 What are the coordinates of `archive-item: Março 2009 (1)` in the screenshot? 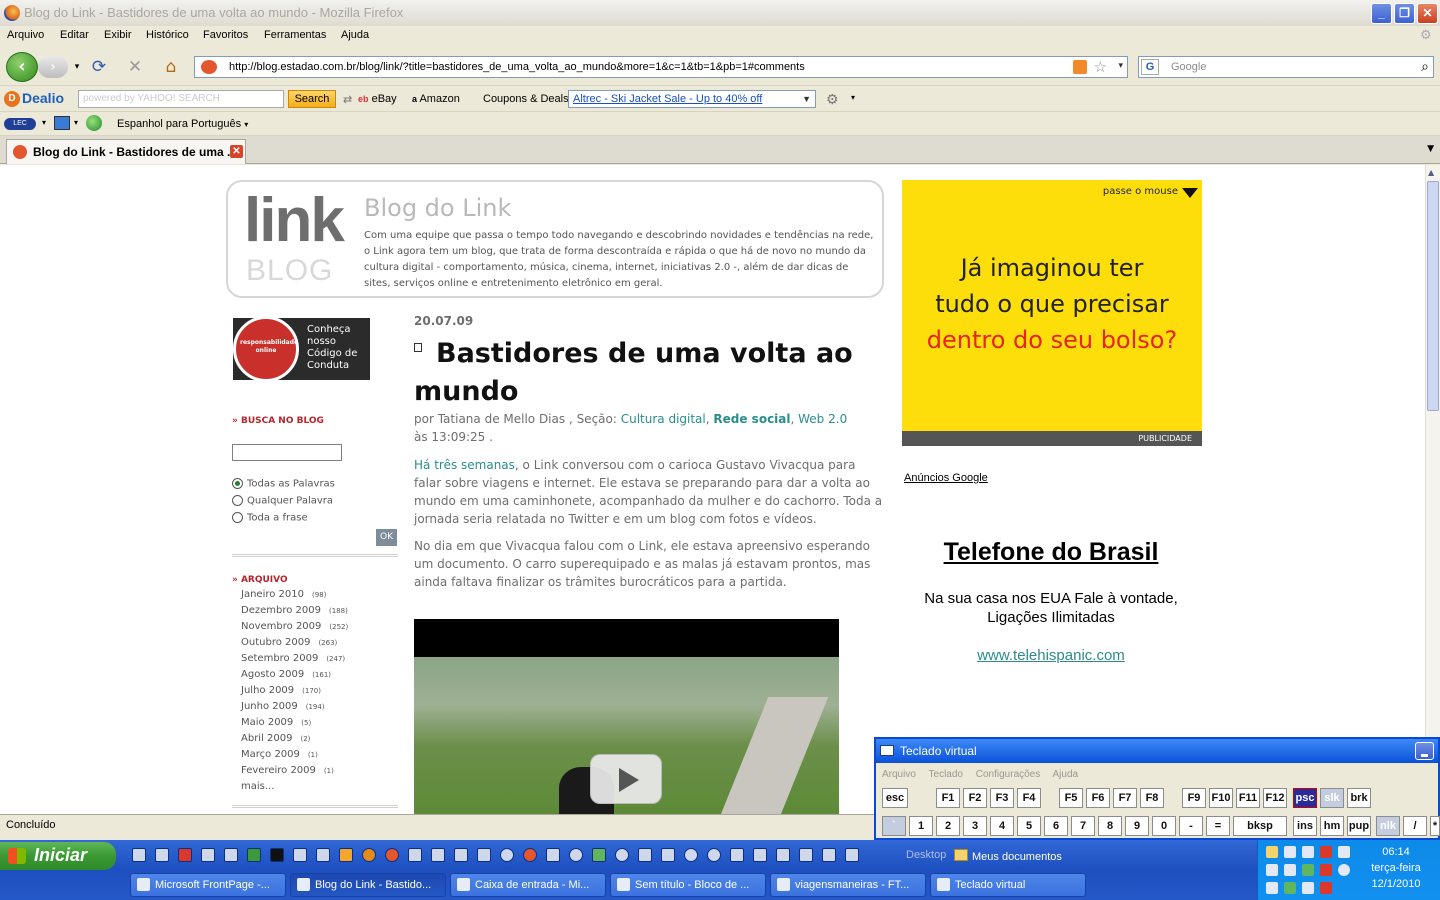 It's located at (294, 755).